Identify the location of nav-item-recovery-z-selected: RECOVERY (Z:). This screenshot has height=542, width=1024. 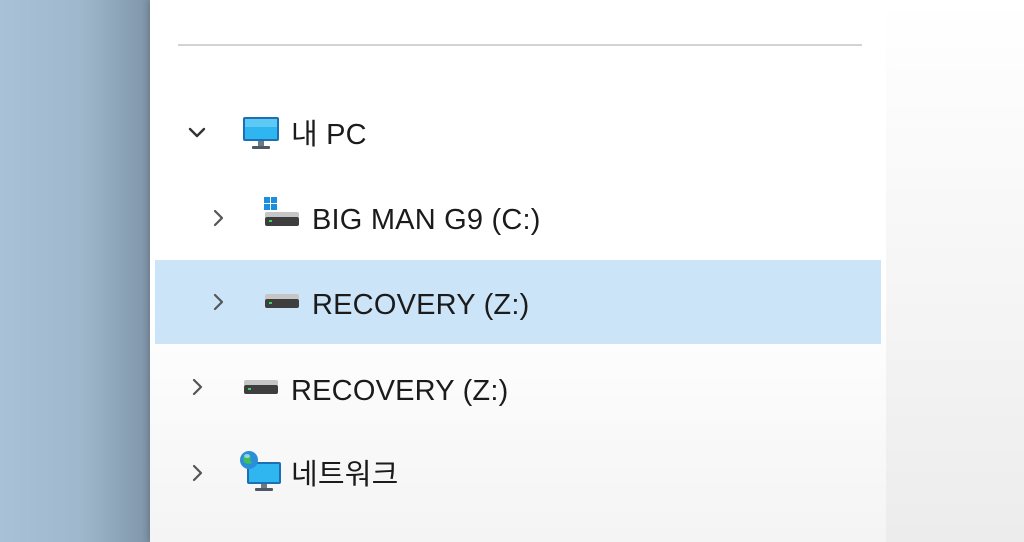
(518, 302).